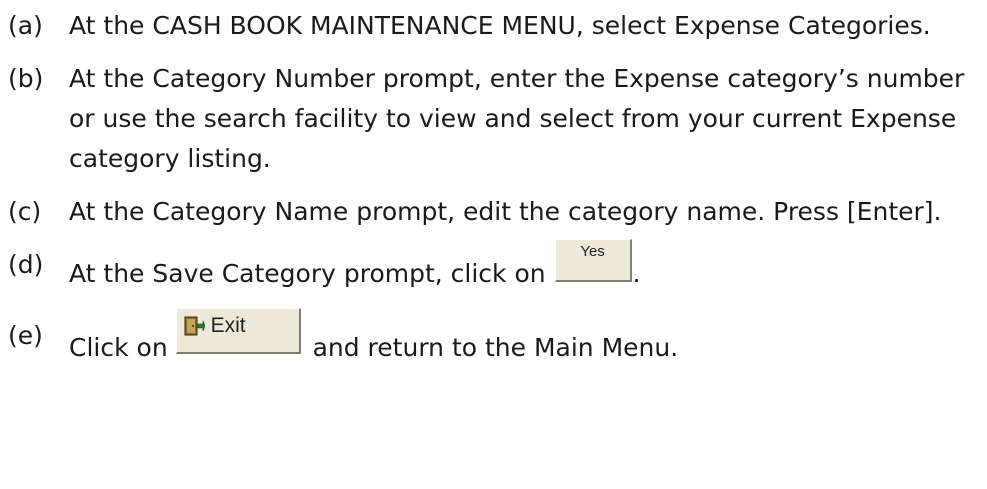 This screenshot has width=987, height=489. I want to click on step-marker: (e), so click(25, 335).